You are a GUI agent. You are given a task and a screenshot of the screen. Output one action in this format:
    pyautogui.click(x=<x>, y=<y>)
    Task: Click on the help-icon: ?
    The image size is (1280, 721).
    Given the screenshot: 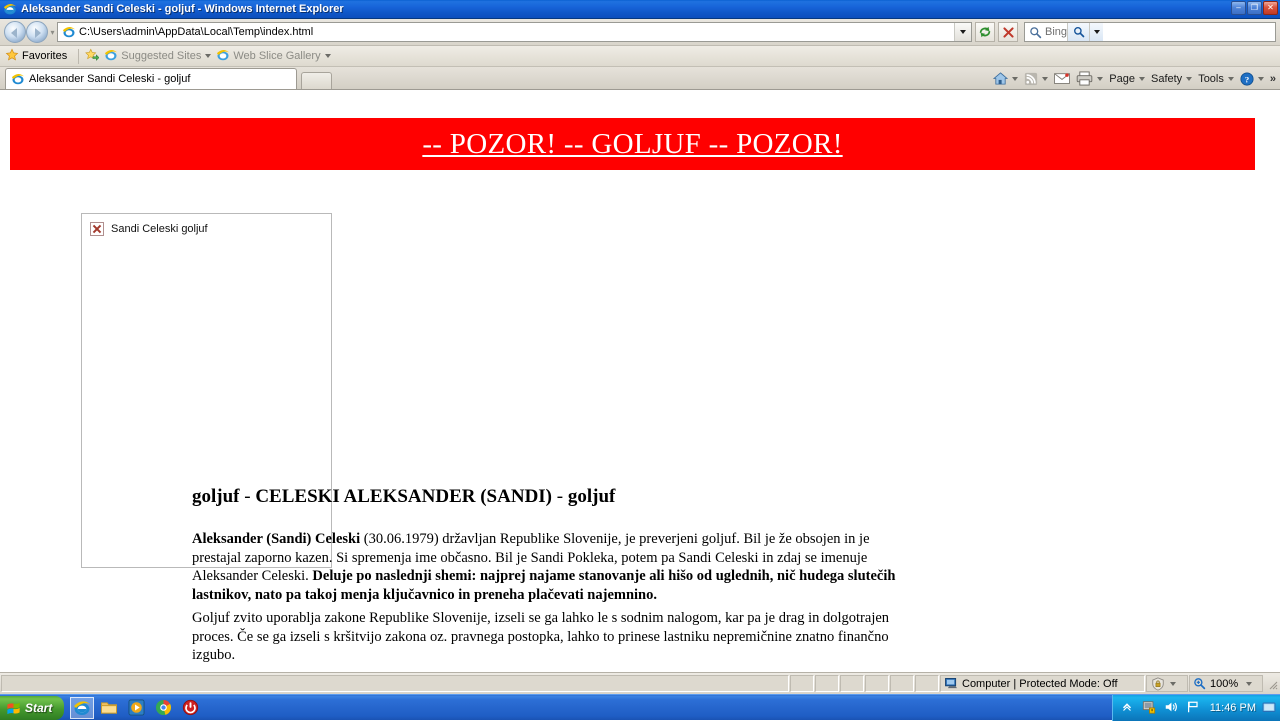 What is the action you would take?
    pyautogui.click(x=1247, y=78)
    